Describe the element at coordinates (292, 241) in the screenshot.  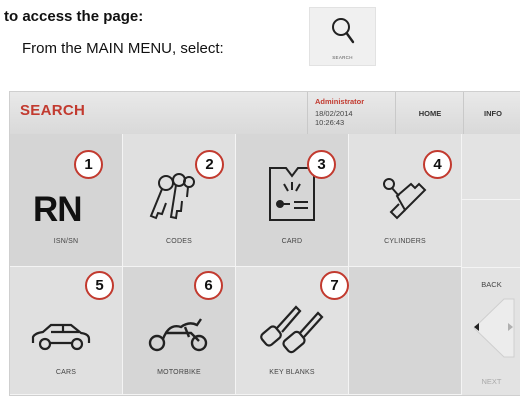
I see `tile-label: CARD` at that location.